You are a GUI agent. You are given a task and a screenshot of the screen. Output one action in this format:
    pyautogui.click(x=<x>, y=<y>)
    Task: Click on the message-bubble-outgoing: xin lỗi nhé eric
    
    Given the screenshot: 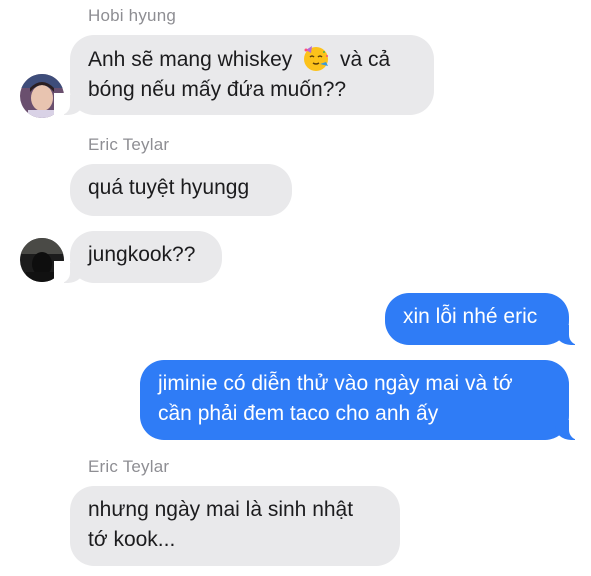 What is the action you would take?
    pyautogui.click(x=485, y=319)
    